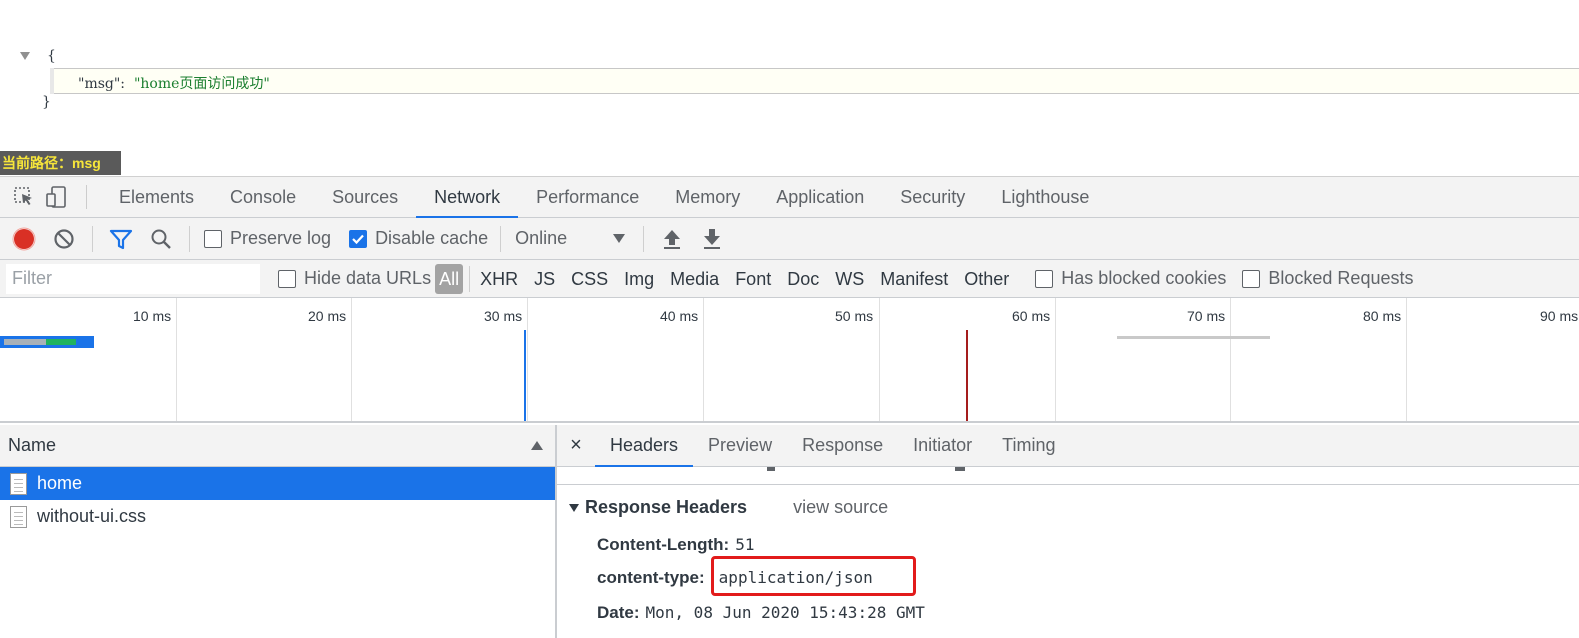 The width and height of the screenshot is (1579, 638). Describe the element at coordinates (570, 238) in the screenshot. I see `throttling-select: Online` at that location.